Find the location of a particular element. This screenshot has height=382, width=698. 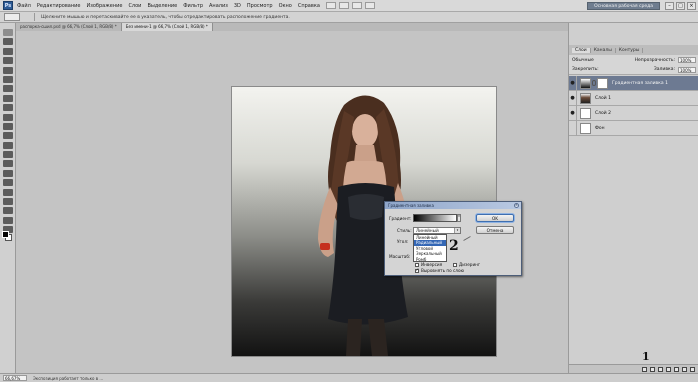

ok-button: OK is located at coordinates (495, 218).